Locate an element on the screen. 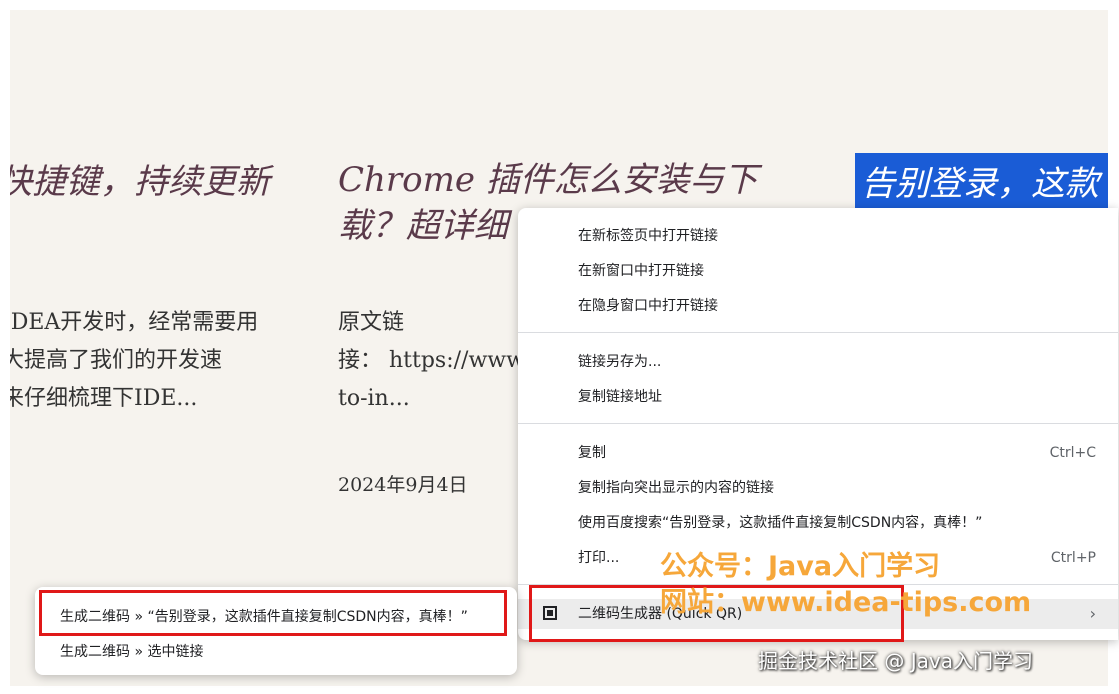 The width and height of the screenshot is (1119, 694). article-title-2-line-1: Chrome 插件怎么安装与下 is located at coordinates (548, 180).